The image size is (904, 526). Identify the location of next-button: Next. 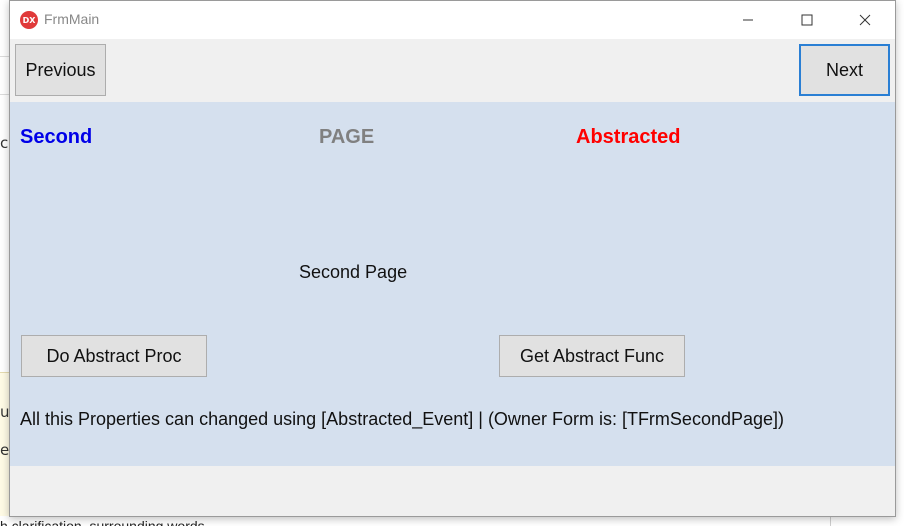
(844, 70).